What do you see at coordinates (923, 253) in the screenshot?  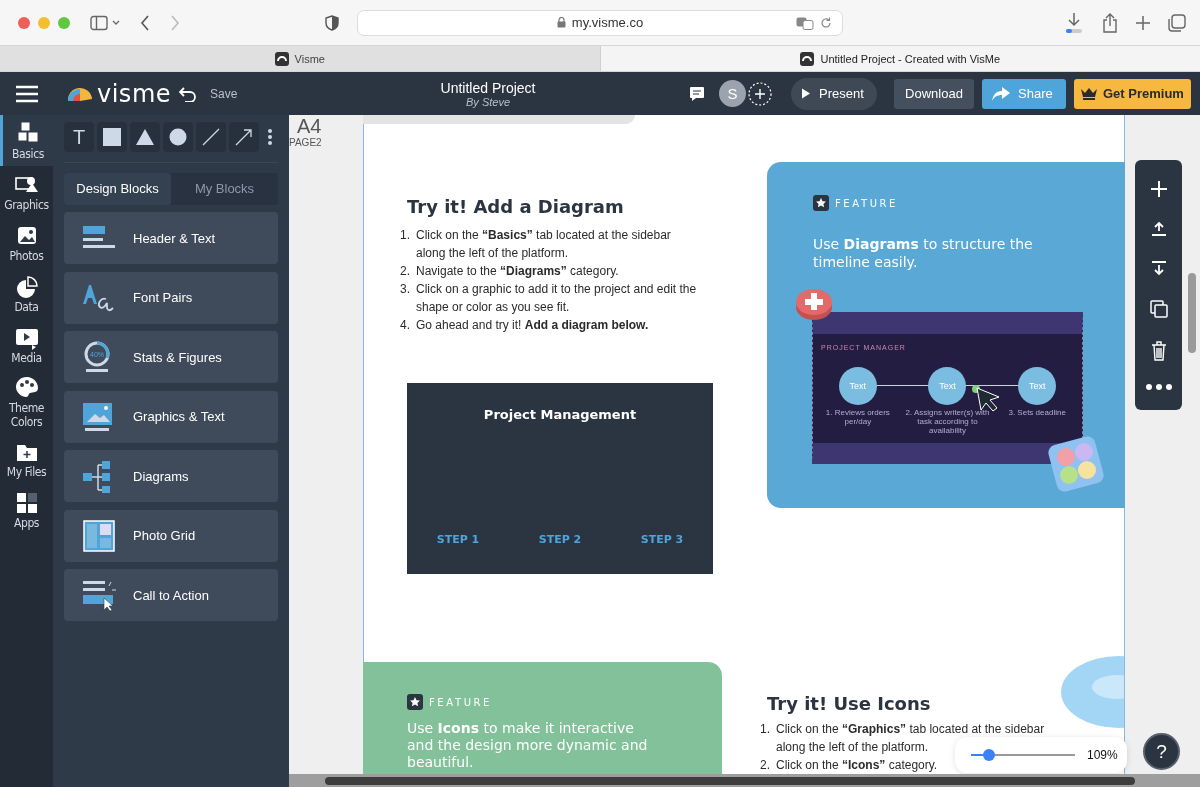 I see `feature-text: Use Diagrams to structure the timeline easily.` at bounding box center [923, 253].